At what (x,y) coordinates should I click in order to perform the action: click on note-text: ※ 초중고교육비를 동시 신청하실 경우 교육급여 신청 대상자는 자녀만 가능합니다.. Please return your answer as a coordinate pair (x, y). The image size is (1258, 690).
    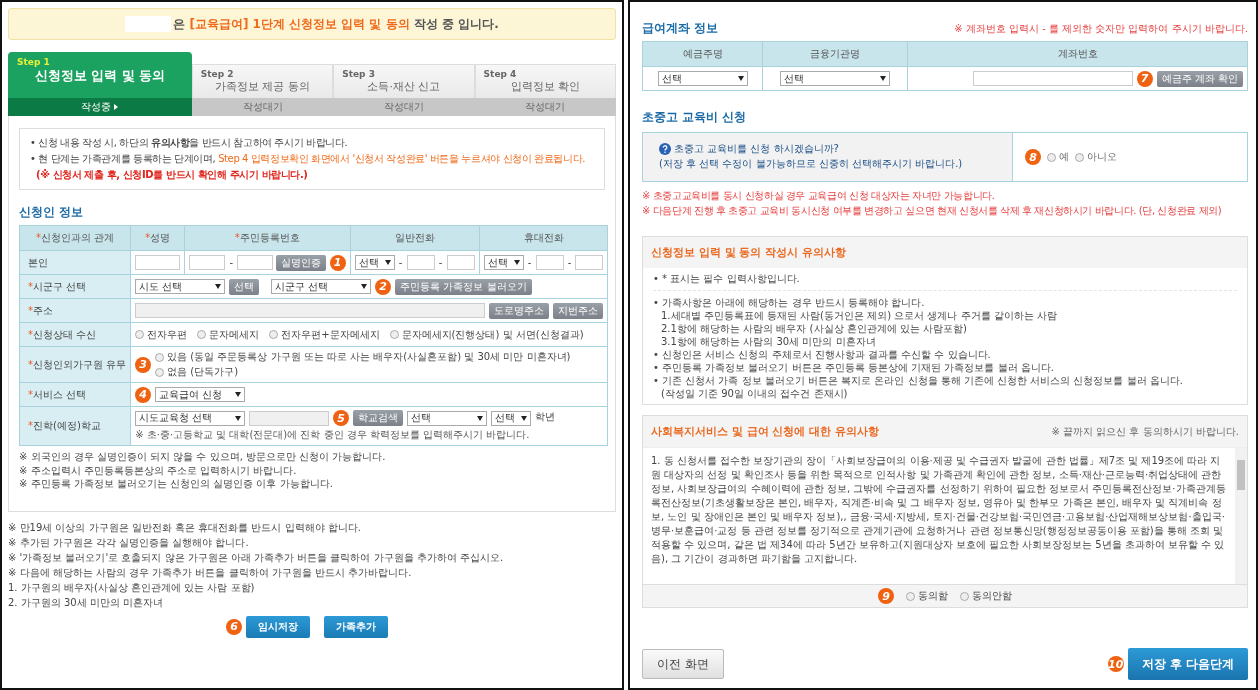
    Looking at the image, I should click on (819, 196).